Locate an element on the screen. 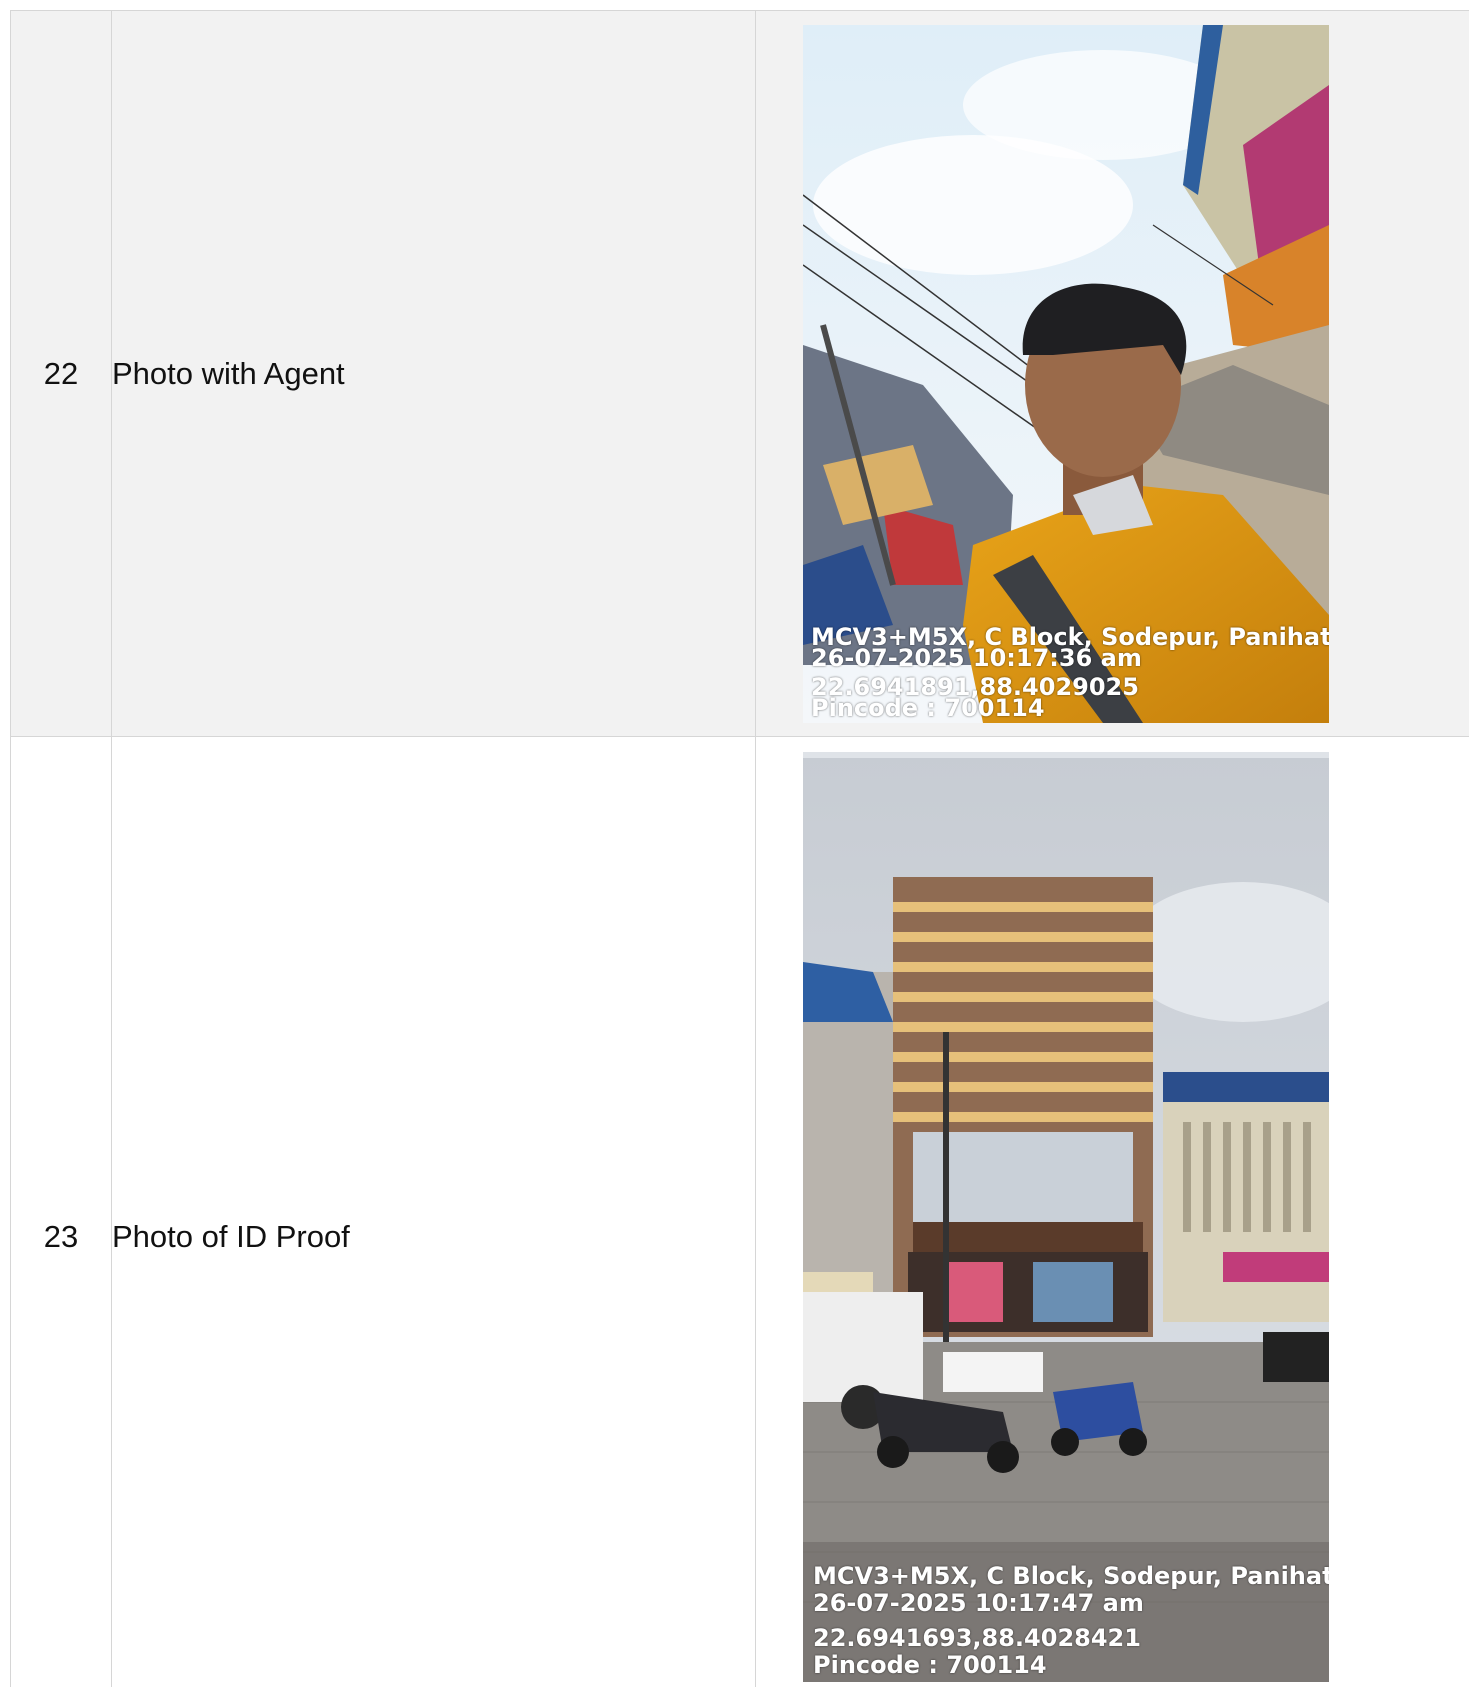 This screenshot has height=1687, width=1469. stamp-address: MCV3+M5X, C Block, Sodepur, Panihati, is located at coordinates (1071, 1576).